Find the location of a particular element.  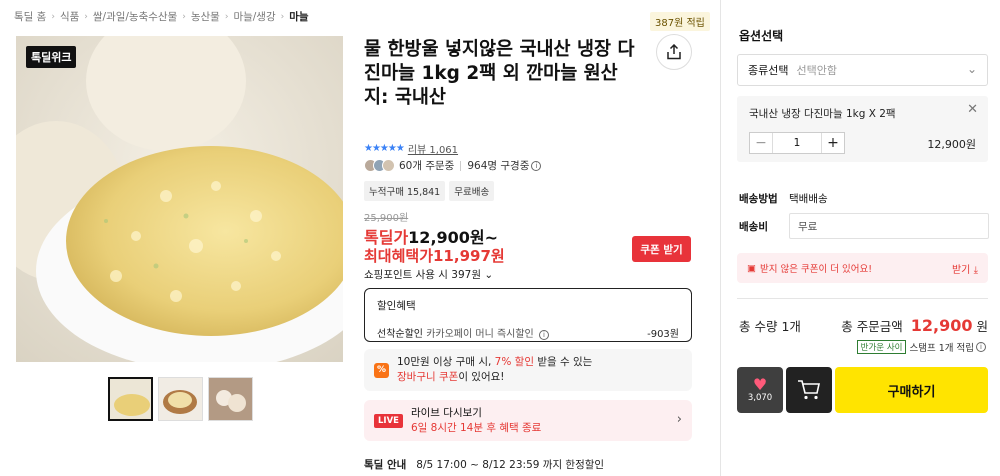

breadcrumb-agri: 쌀/과일/농축수산물 is located at coordinates (135, 16).